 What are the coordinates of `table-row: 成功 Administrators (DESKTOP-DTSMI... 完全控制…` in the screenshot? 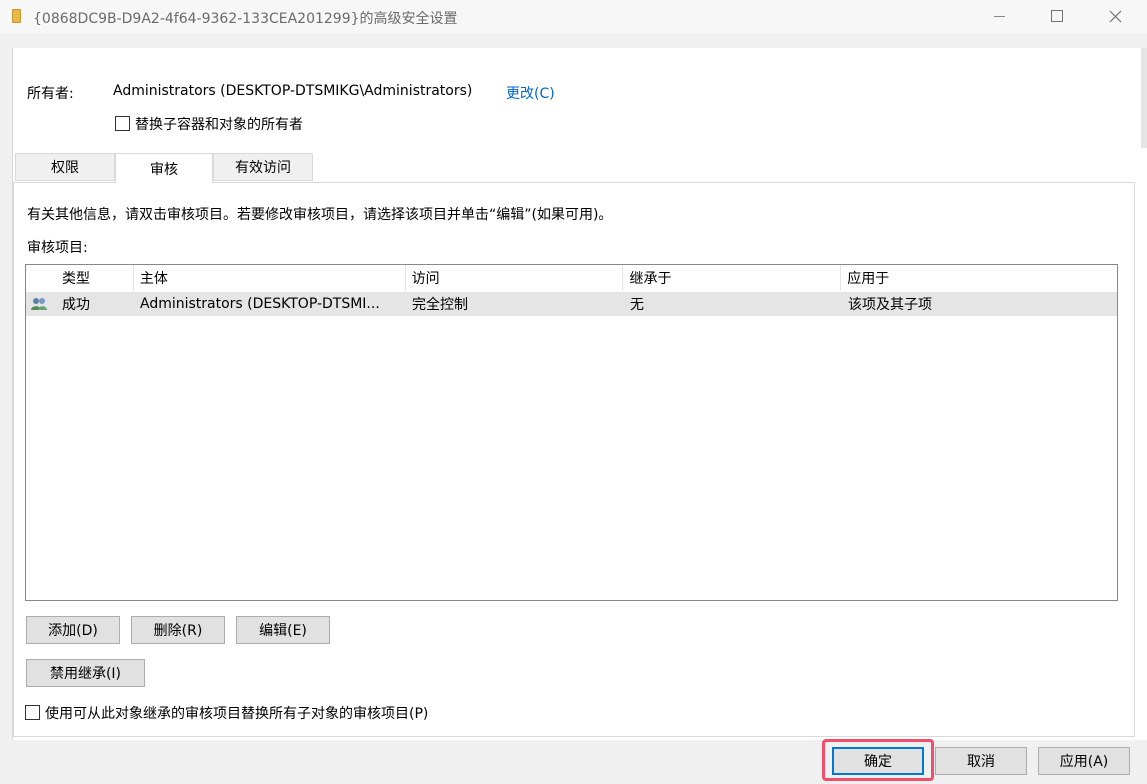 It's located at (571, 304).